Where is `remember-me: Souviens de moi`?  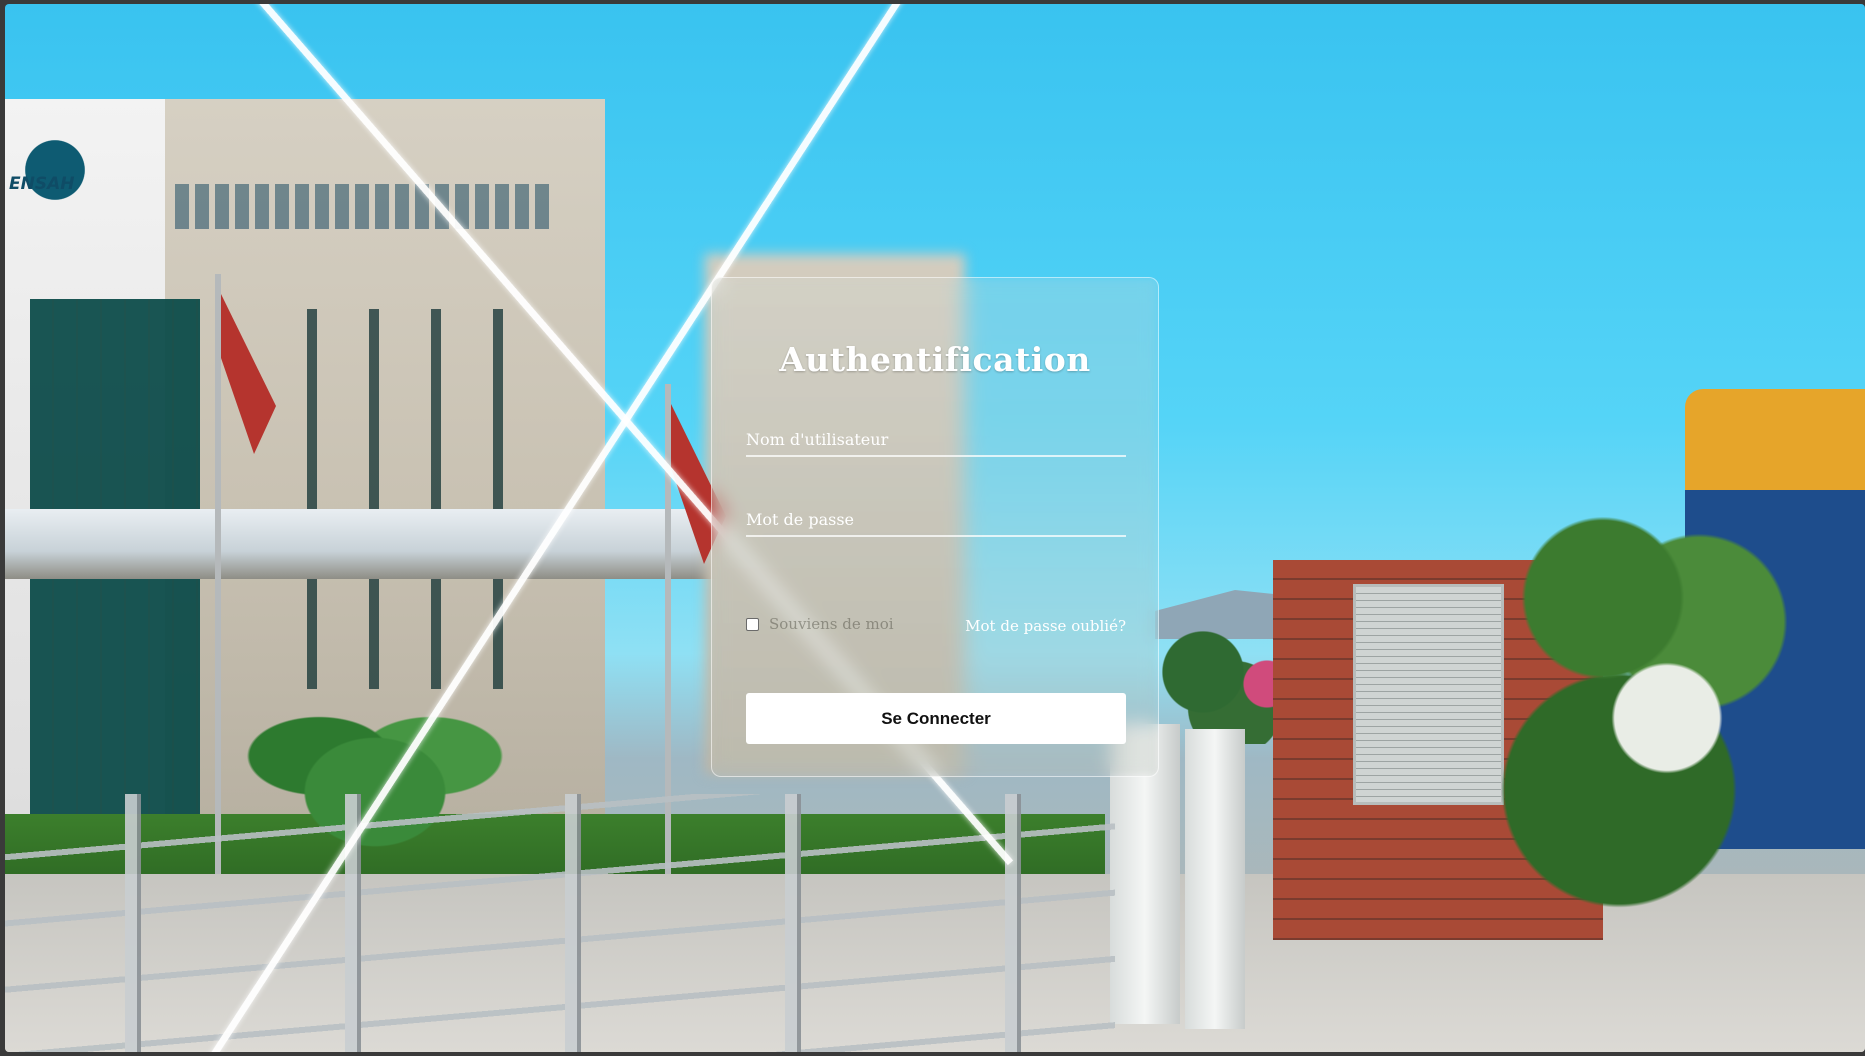
remember-me: Souviens de moi is located at coordinates (820, 624).